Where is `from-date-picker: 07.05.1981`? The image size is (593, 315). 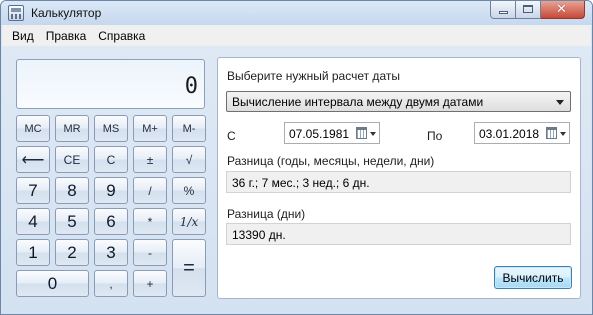 from-date-picker: 07.05.1981 is located at coordinates (332, 133).